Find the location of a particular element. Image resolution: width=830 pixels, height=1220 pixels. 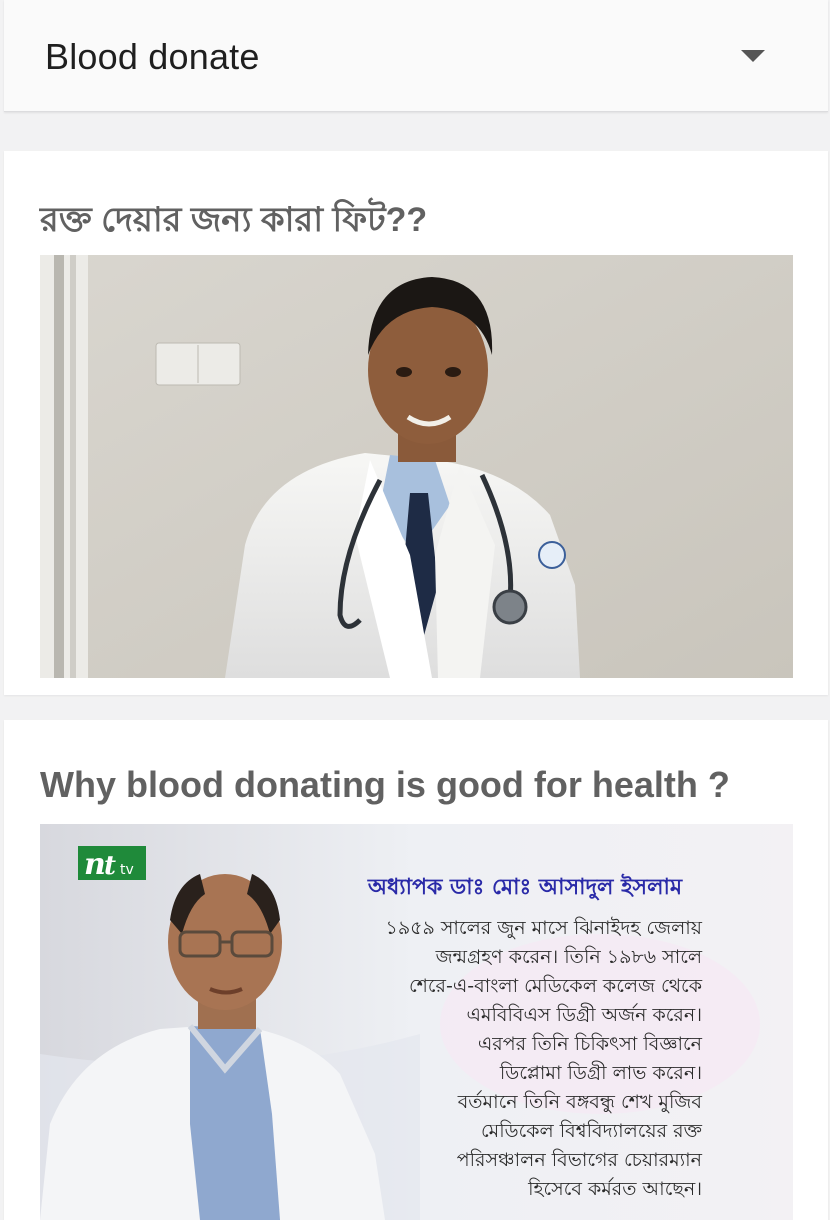

overlay-heading: অধ্যাপক ডাঃ মোঃ আসাদুল ইসলাম is located at coordinates (525, 887).